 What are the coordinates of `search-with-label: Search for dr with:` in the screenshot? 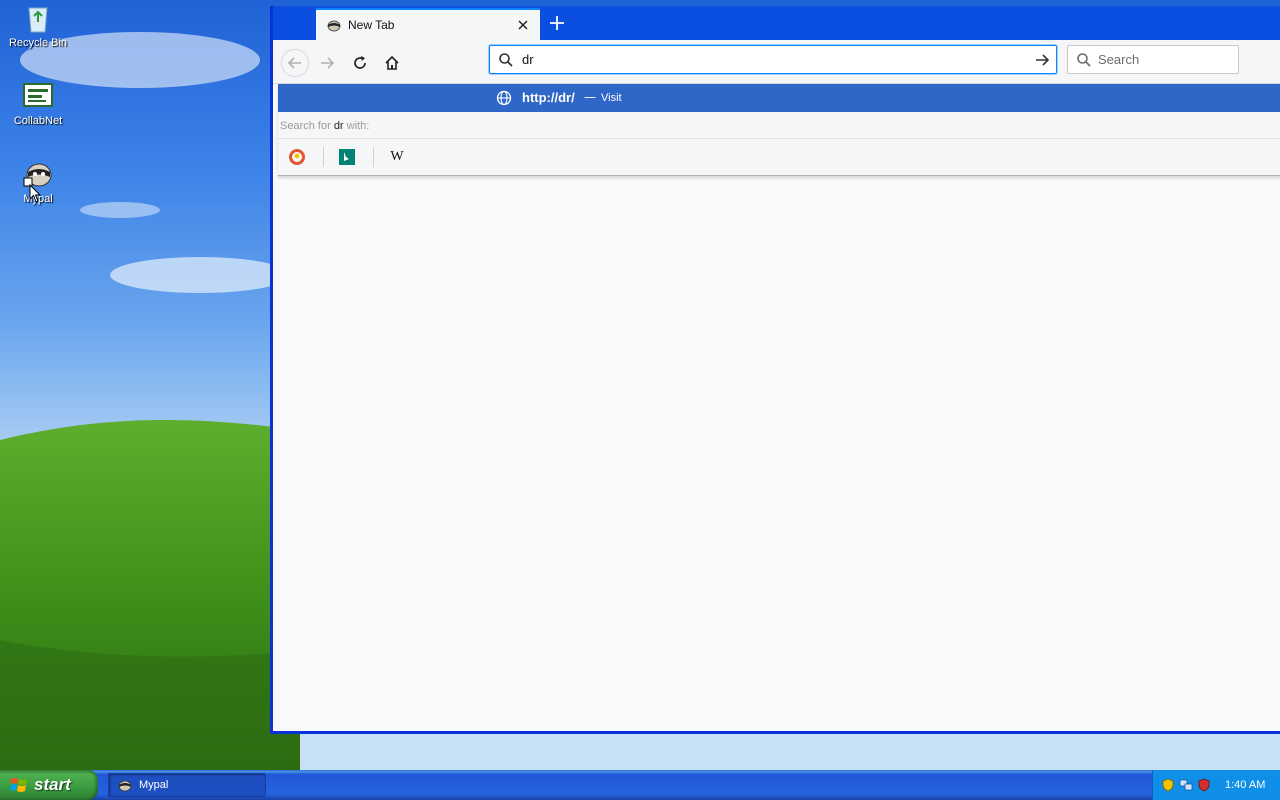 It's located at (324, 126).